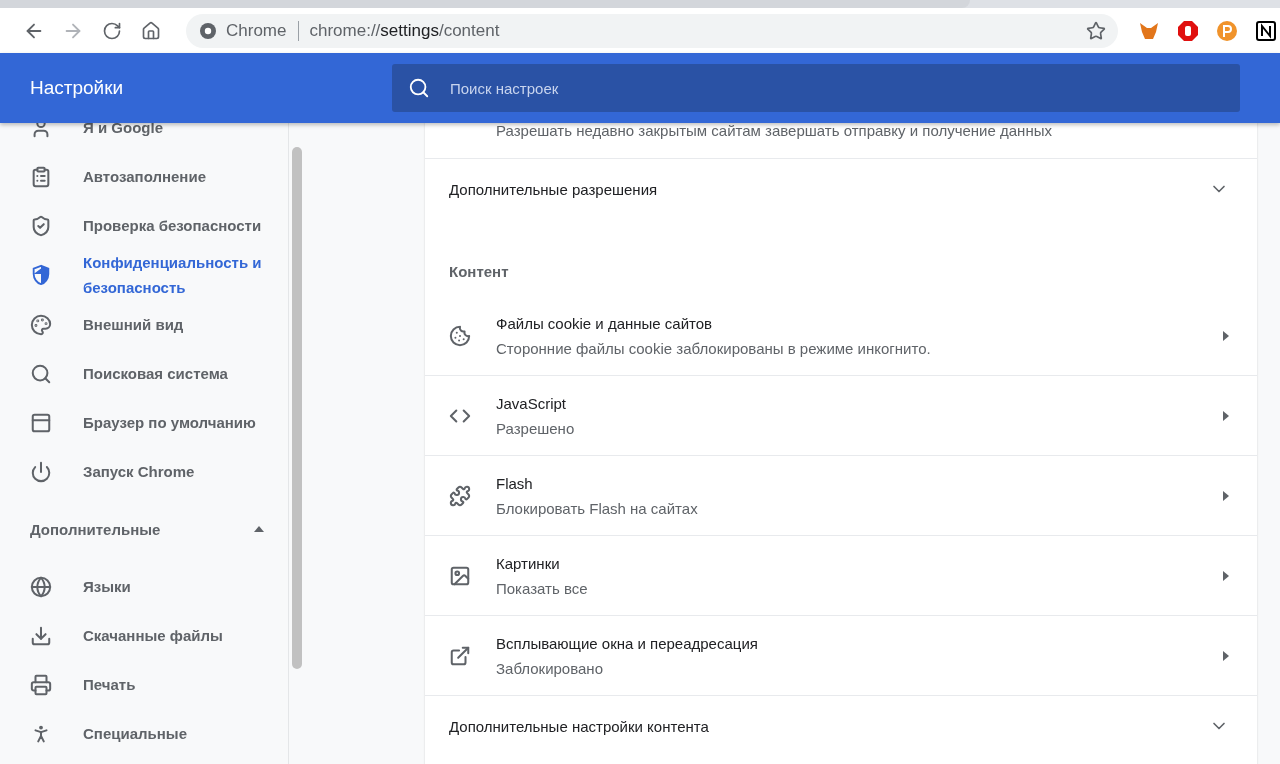 This screenshot has width=1280, height=764. What do you see at coordinates (144, 635) in the screenshot?
I see `sidebar-item: Скачанные файлы` at bounding box center [144, 635].